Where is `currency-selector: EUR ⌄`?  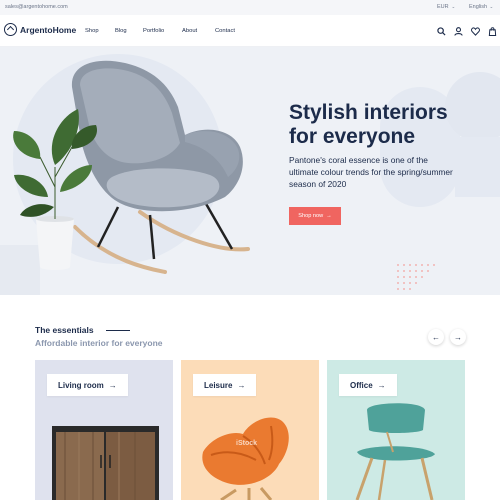
currency-selector: EUR ⌄ is located at coordinates (446, 7).